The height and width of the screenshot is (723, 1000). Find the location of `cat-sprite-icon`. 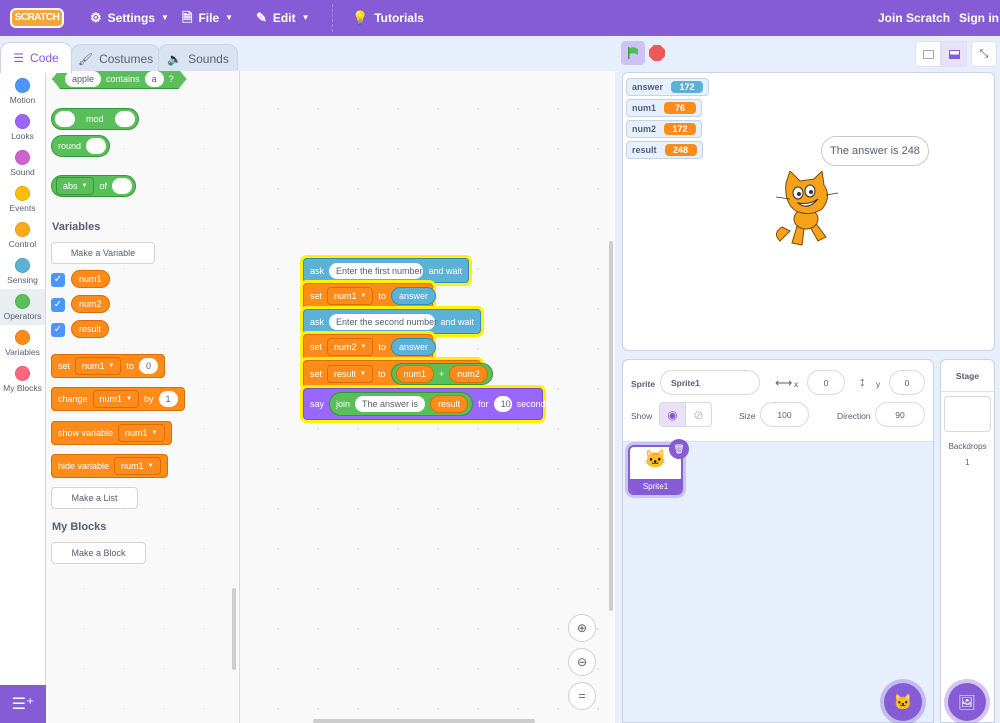

cat-sprite-icon is located at coordinates (807, 212).